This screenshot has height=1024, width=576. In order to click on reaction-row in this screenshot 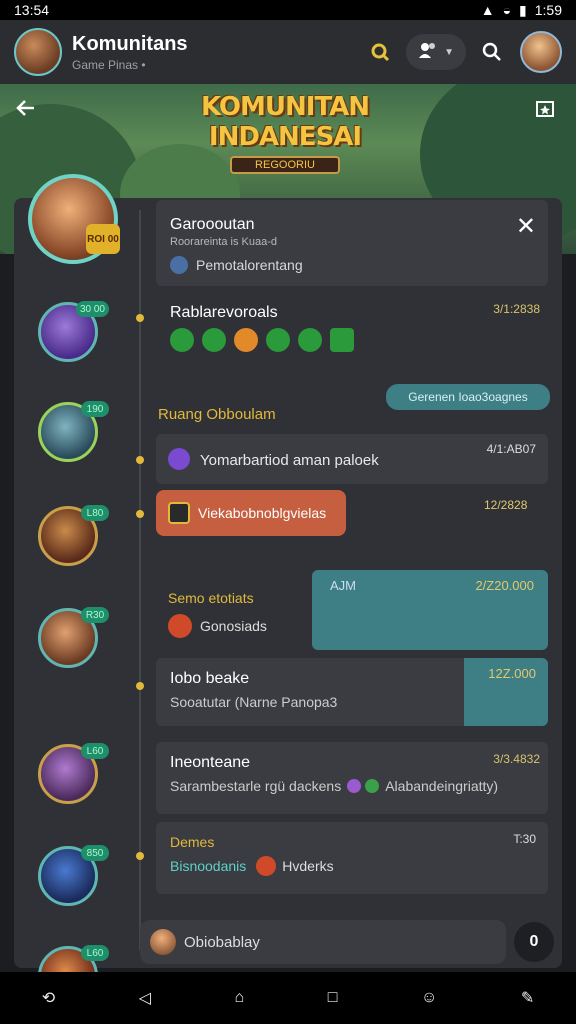, I will do `click(266, 340)`.